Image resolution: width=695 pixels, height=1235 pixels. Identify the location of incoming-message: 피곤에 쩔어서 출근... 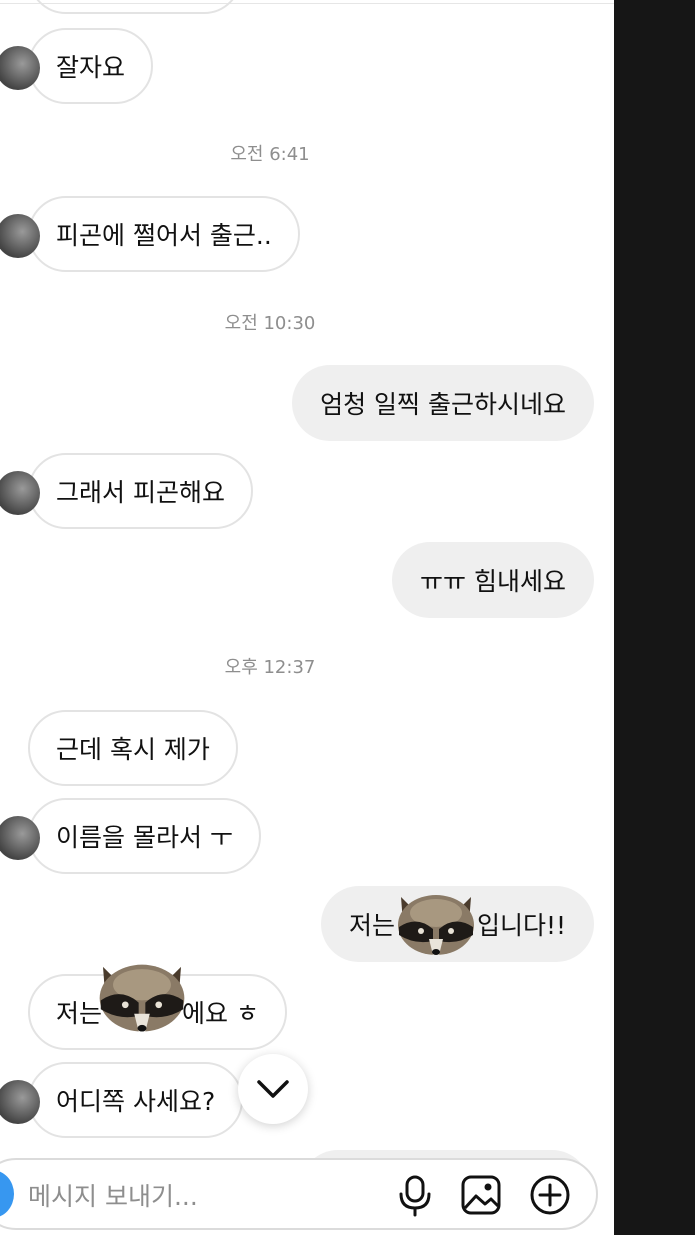
(150, 234).